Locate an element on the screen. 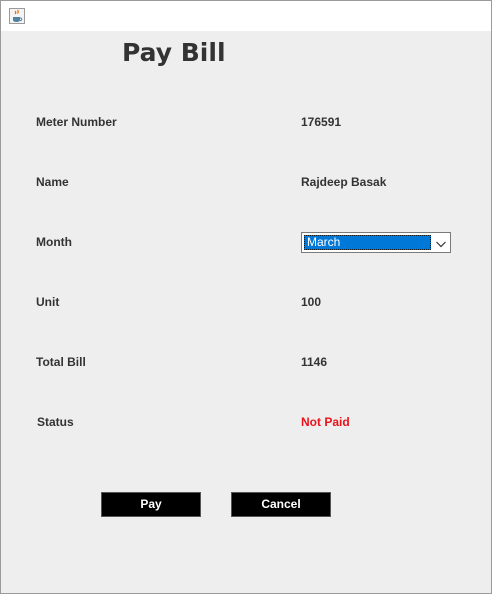 The width and height of the screenshot is (492, 594). unit-label: Unit is located at coordinates (48, 302).